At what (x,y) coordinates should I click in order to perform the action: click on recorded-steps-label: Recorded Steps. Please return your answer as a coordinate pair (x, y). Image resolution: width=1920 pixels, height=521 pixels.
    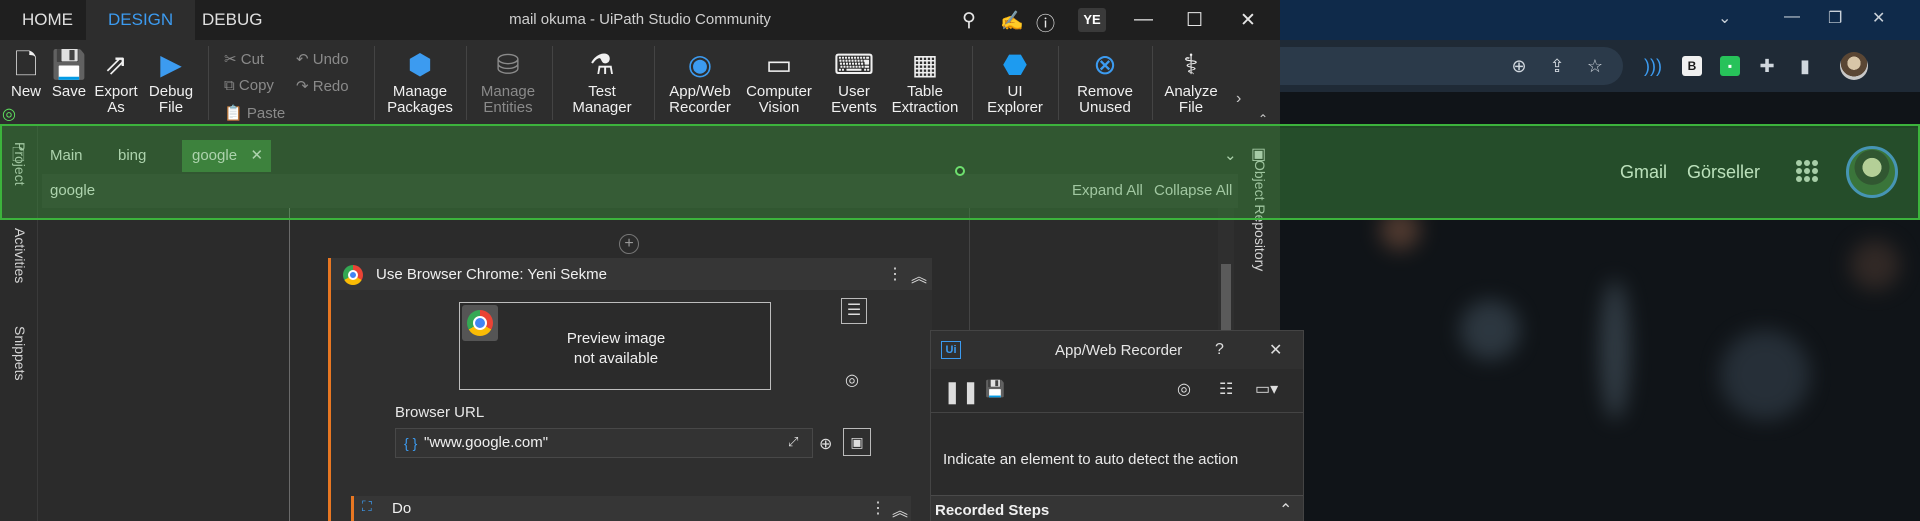
    Looking at the image, I should click on (992, 510).